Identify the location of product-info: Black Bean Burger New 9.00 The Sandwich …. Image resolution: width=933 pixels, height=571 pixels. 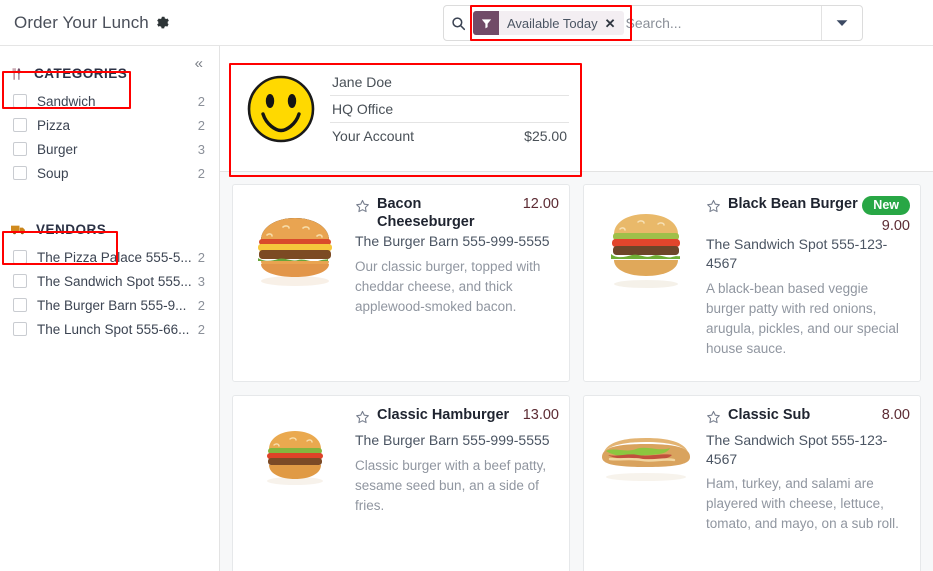
(808, 283).